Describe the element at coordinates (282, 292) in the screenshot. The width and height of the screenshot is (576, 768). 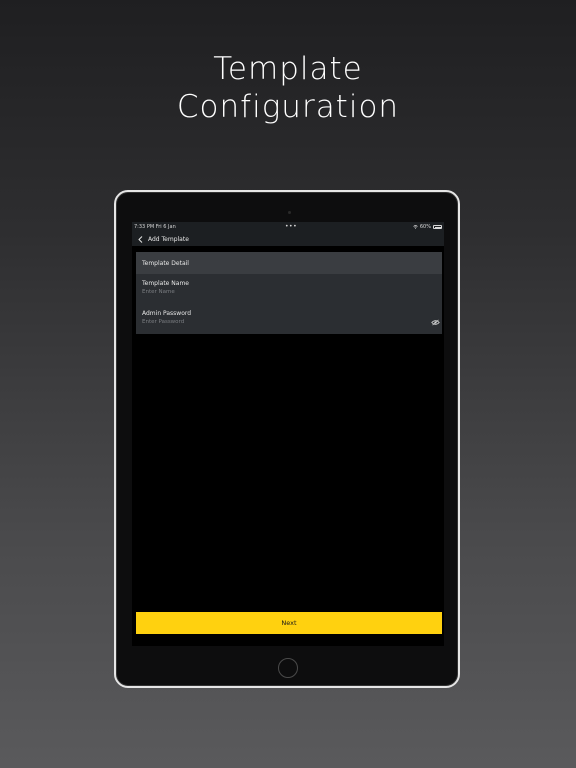
I see `template-name-input` at that location.